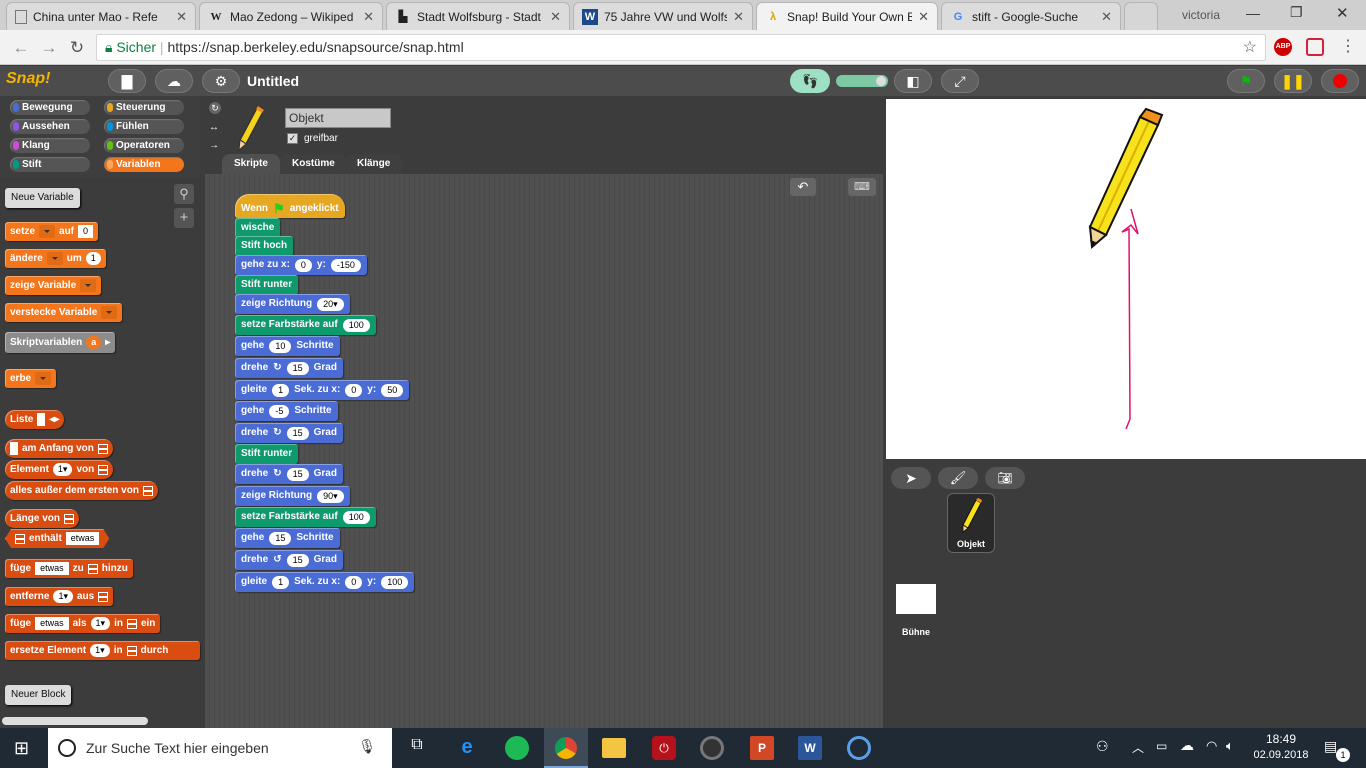 This screenshot has height=768, width=1366. What do you see at coordinates (258, 228) in the screenshot?
I see `clear-block: wische` at bounding box center [258, 228].